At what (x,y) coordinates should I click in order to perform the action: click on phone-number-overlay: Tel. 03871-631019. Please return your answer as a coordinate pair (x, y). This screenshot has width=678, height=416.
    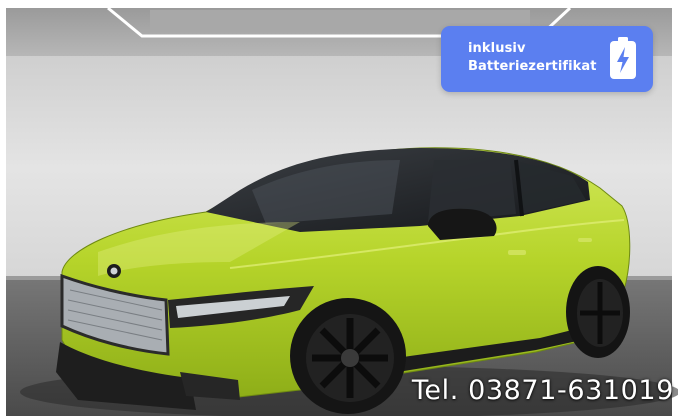
    Looking at the image, I should click on (542, 390).